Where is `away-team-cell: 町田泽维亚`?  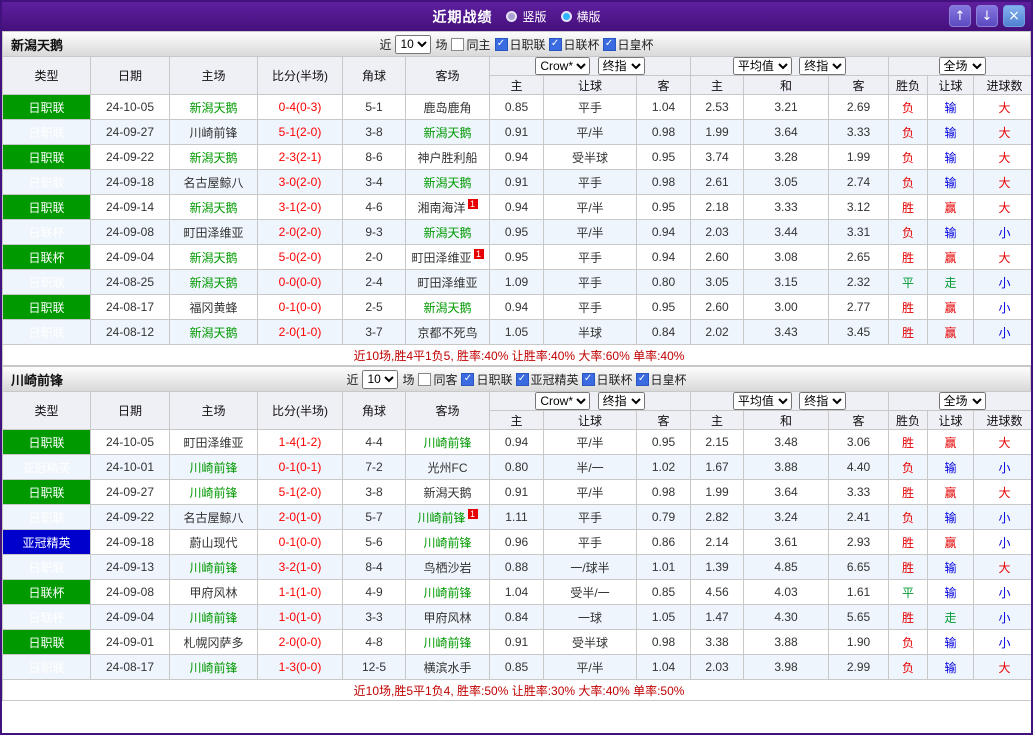 away-team-cell: 町田泽维亚 is located at coordinates (447, 282).